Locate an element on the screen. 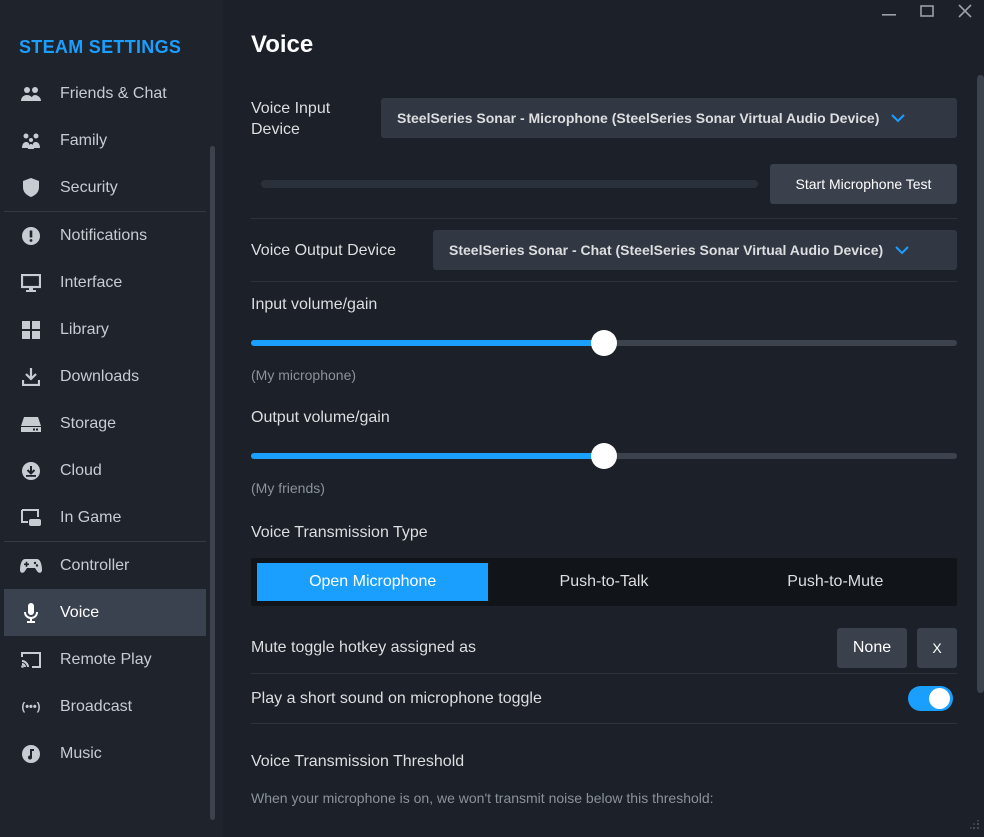 The width and height of the screenshot is (984, 837). sidebar-item-family: Family is located at coordinates (105, 140).